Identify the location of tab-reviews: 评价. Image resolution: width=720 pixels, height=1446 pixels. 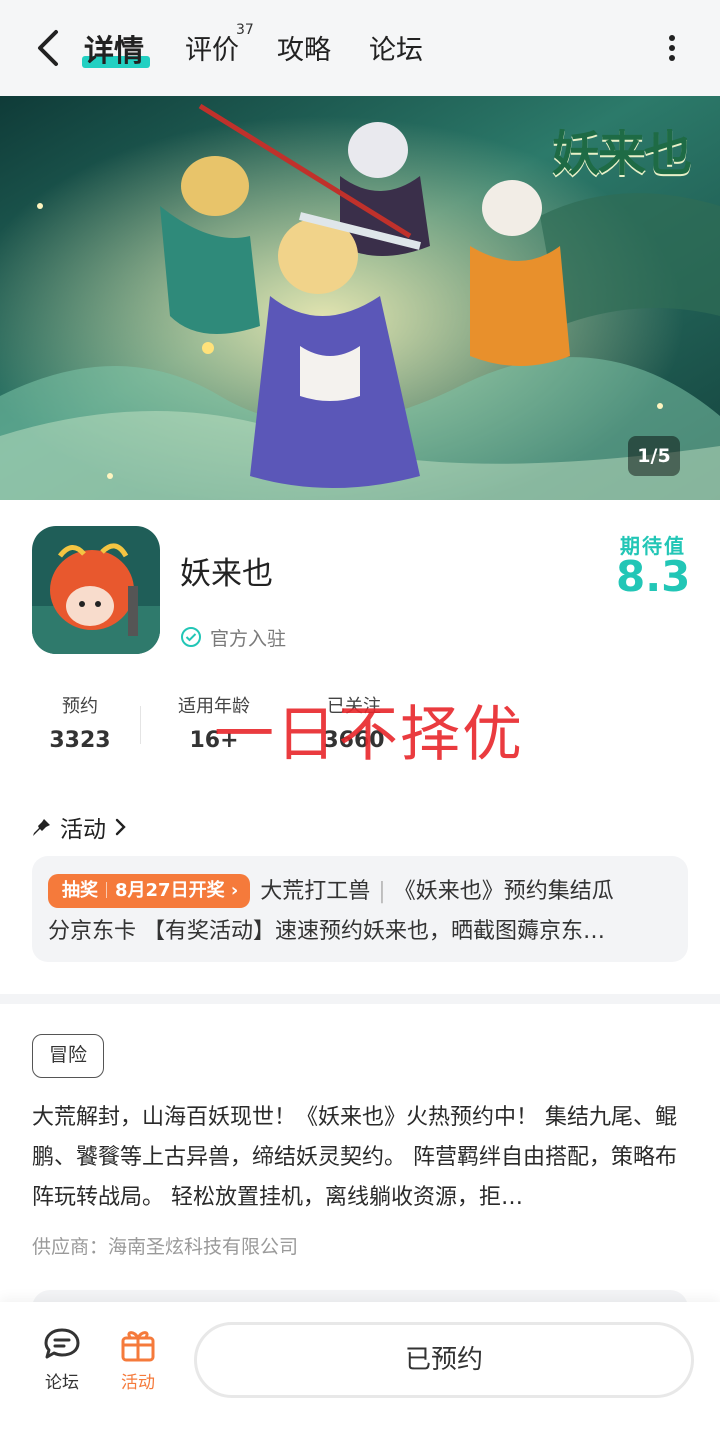
(212, 47).